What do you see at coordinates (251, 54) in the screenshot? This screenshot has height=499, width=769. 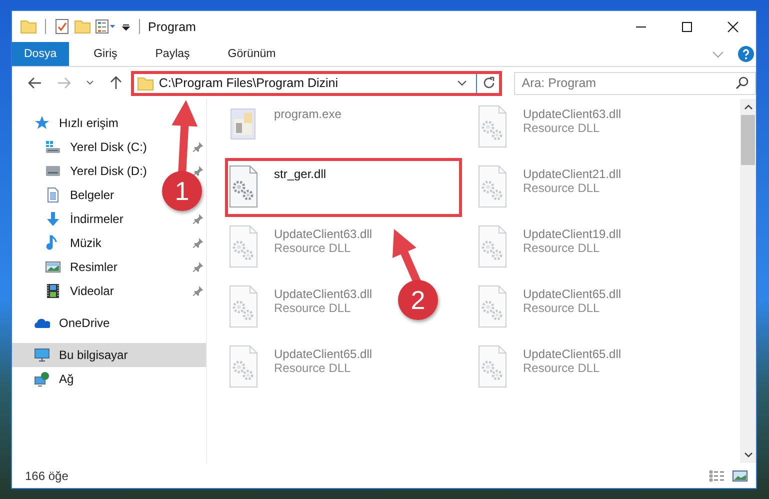 I see `ribbon-tab: Görünüm` at bounding box center [251, 54].